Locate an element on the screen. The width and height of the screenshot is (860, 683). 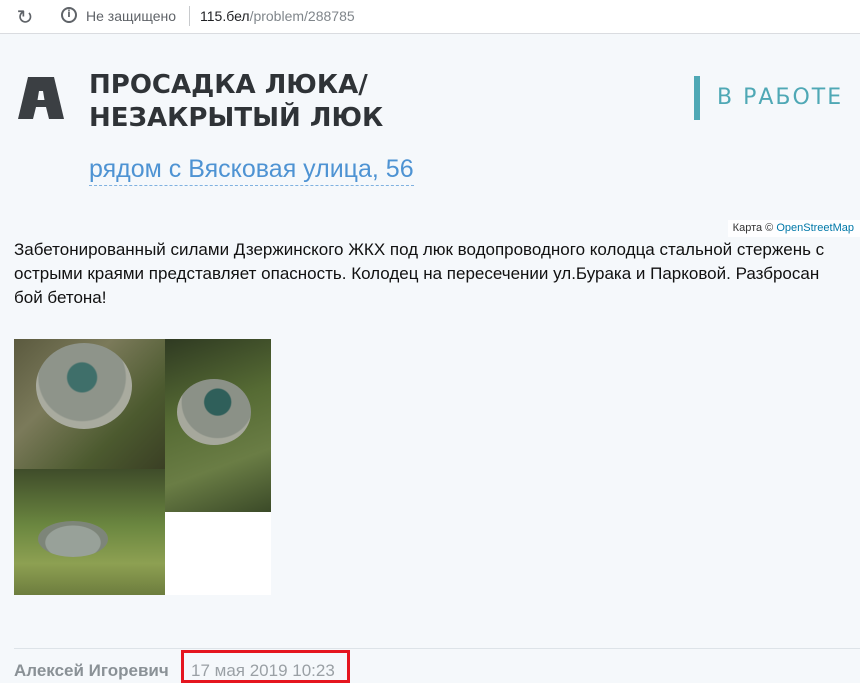
photo-tile-manhole-side is located at coordinates (89, 532).